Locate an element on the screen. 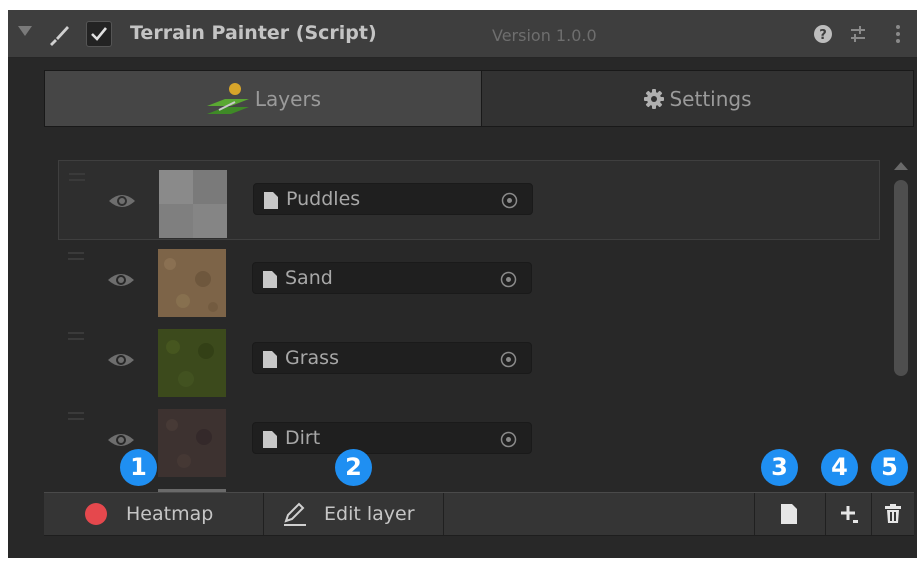  layer-thumbnail-grass is located at coordinates (192, 363).